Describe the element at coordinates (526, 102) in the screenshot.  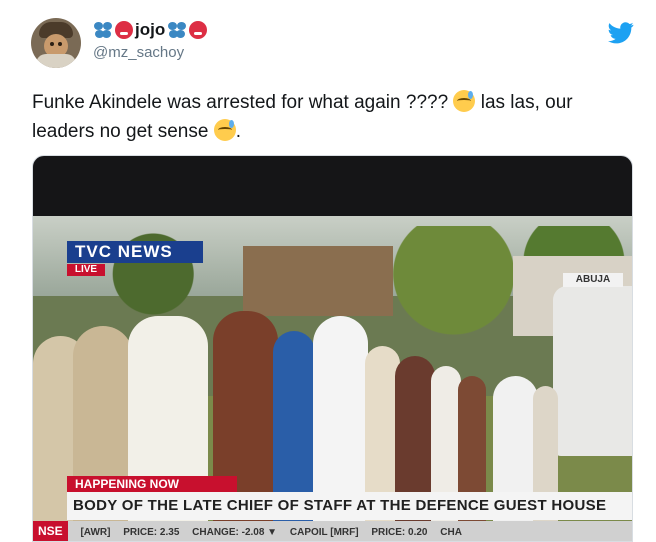
I see `tweet-text-line1-after: las las, our` at that location.